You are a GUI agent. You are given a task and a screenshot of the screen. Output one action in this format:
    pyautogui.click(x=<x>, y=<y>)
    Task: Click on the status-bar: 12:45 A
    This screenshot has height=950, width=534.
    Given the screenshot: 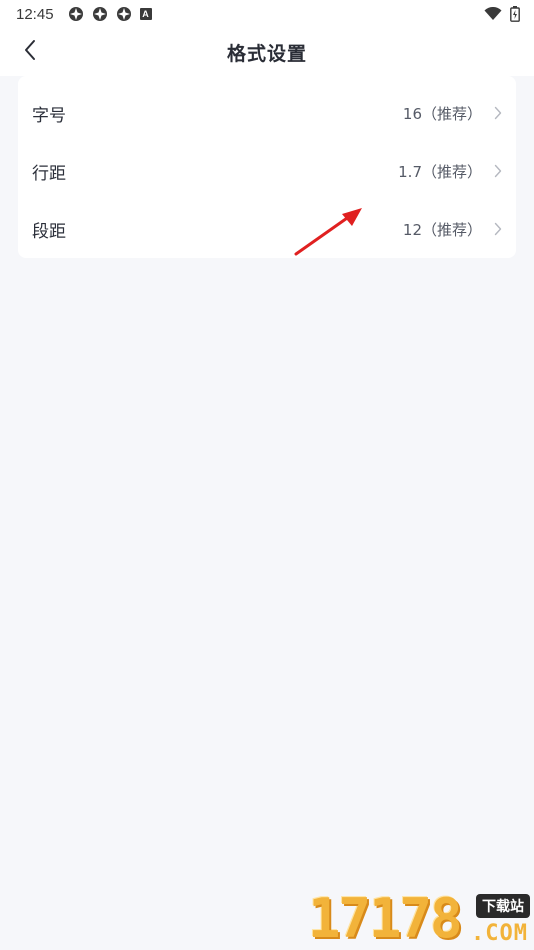 What is the action you would take?
    pyautogui.click(x=267, y=14)
    